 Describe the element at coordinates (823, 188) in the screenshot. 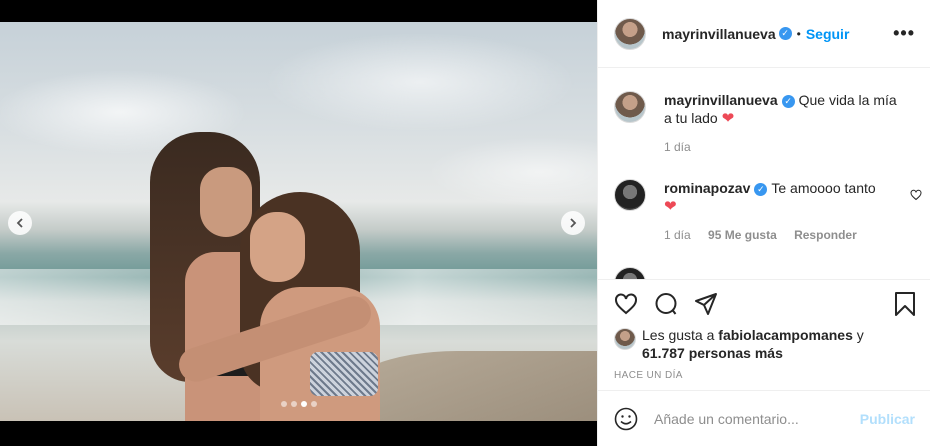

I see `comment-text: Te amoooo tanto` at that location.